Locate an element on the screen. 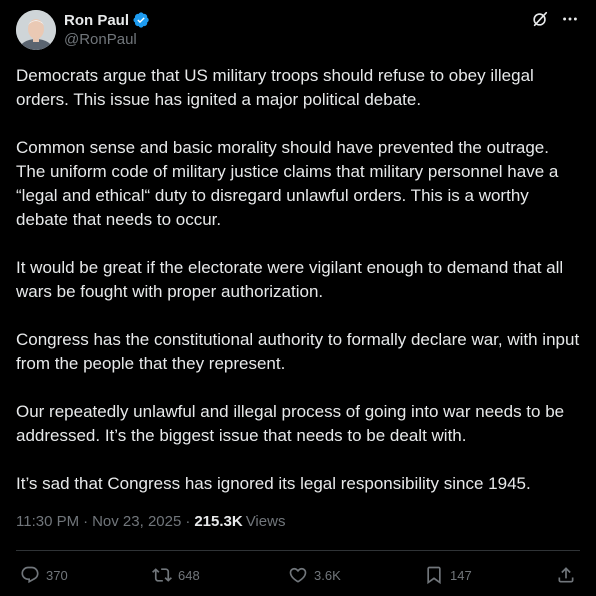 The width and height of the screenshot is (596, 596). heart-icon is located at coordinates (298, 575).